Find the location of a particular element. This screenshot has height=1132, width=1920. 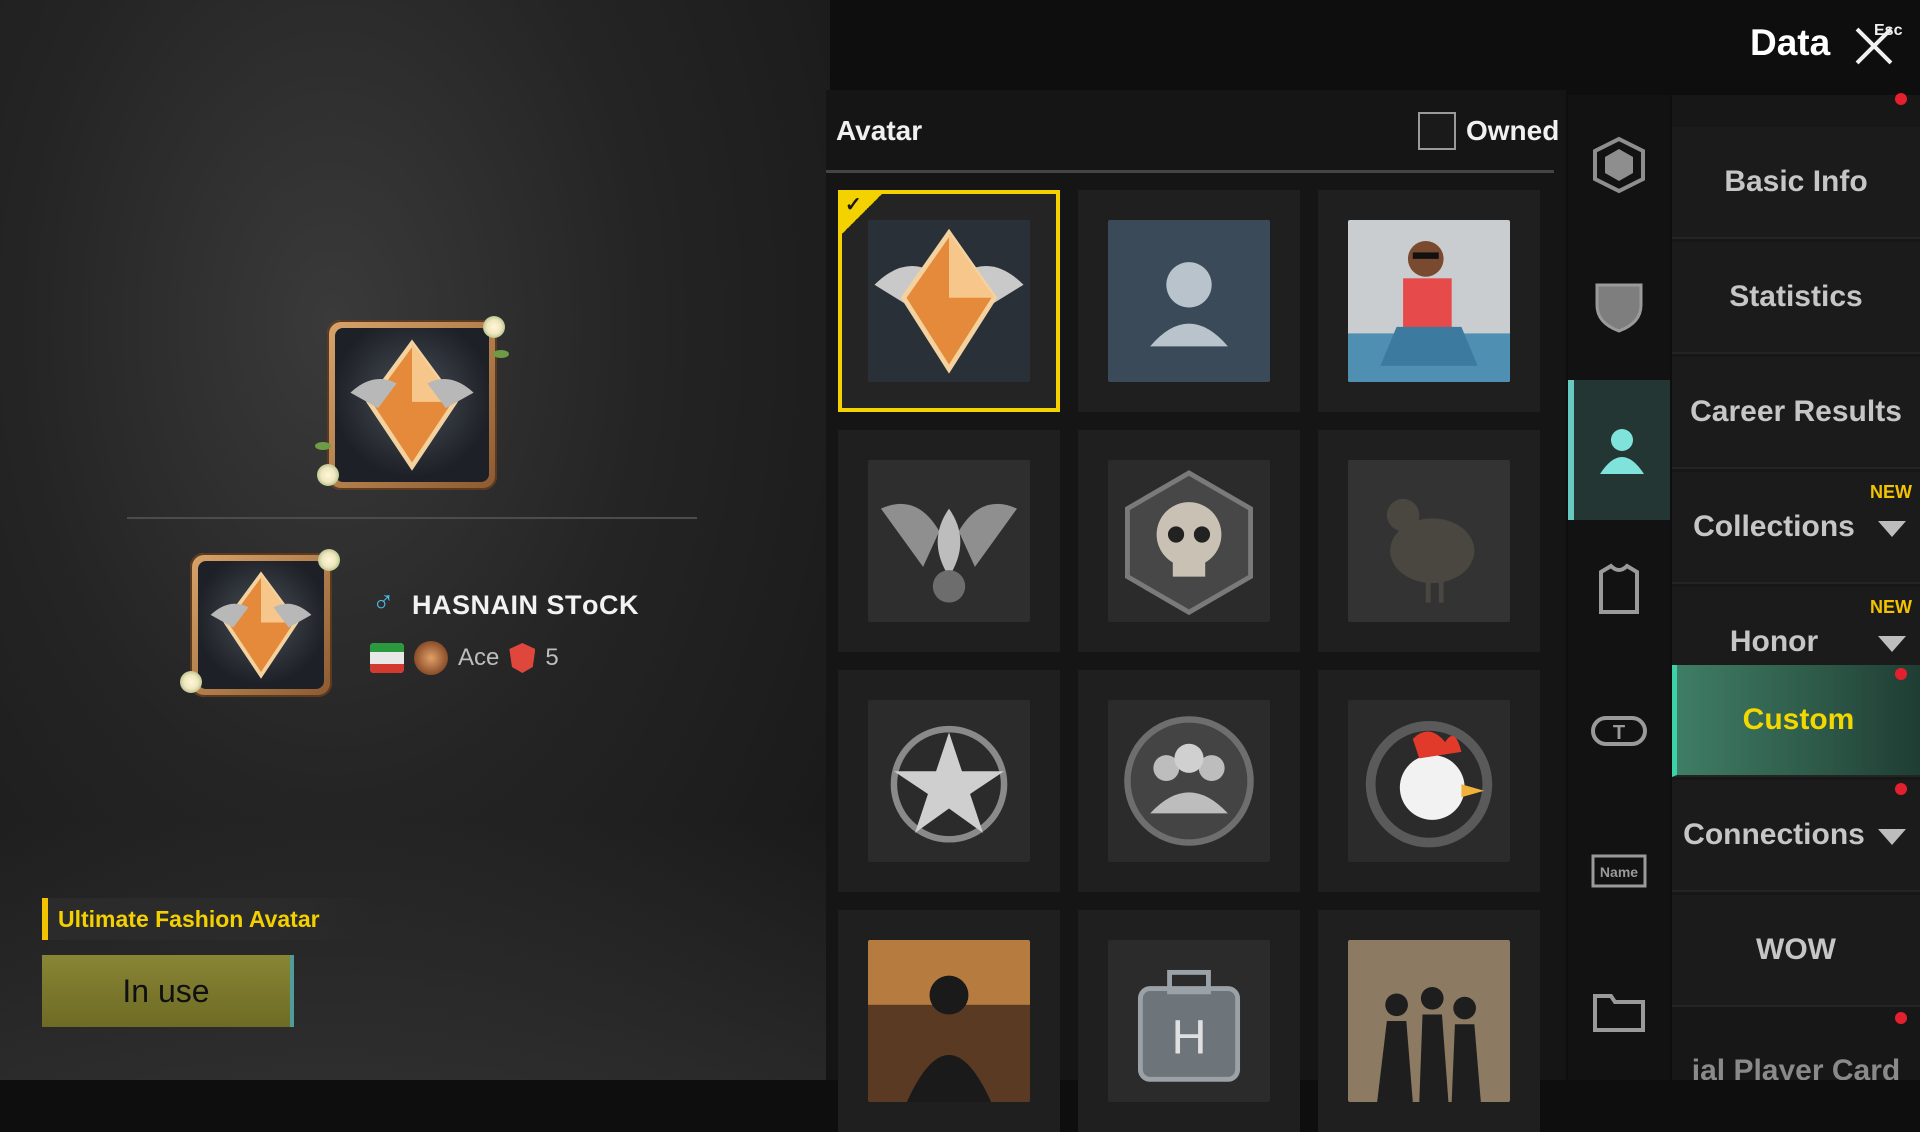

default-silhouette-avatar is located at coordinates (1189, 301).